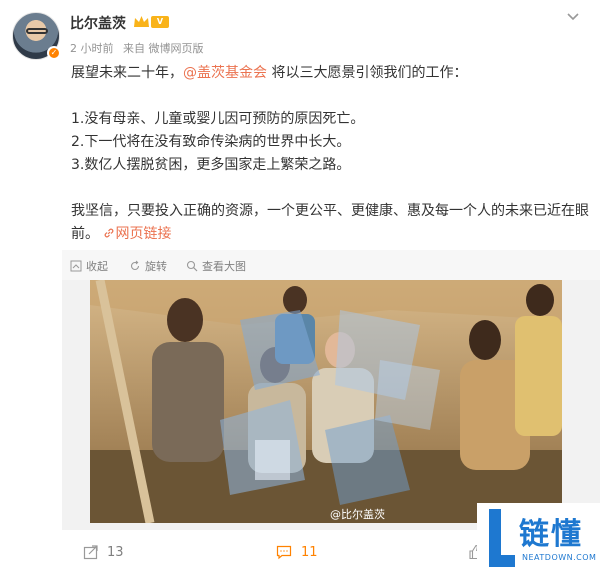 This screenshot has height=575, width=600. I want to click on share-icon, so click(90, 552).